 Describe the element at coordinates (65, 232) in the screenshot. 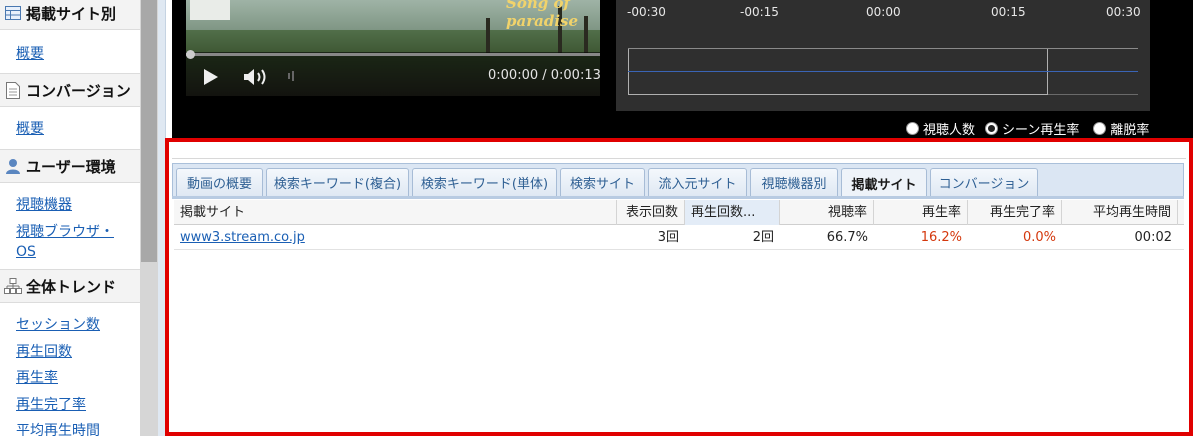

I see `sidebar-link-browser-os: 視聴ブラウザ・` at that location.